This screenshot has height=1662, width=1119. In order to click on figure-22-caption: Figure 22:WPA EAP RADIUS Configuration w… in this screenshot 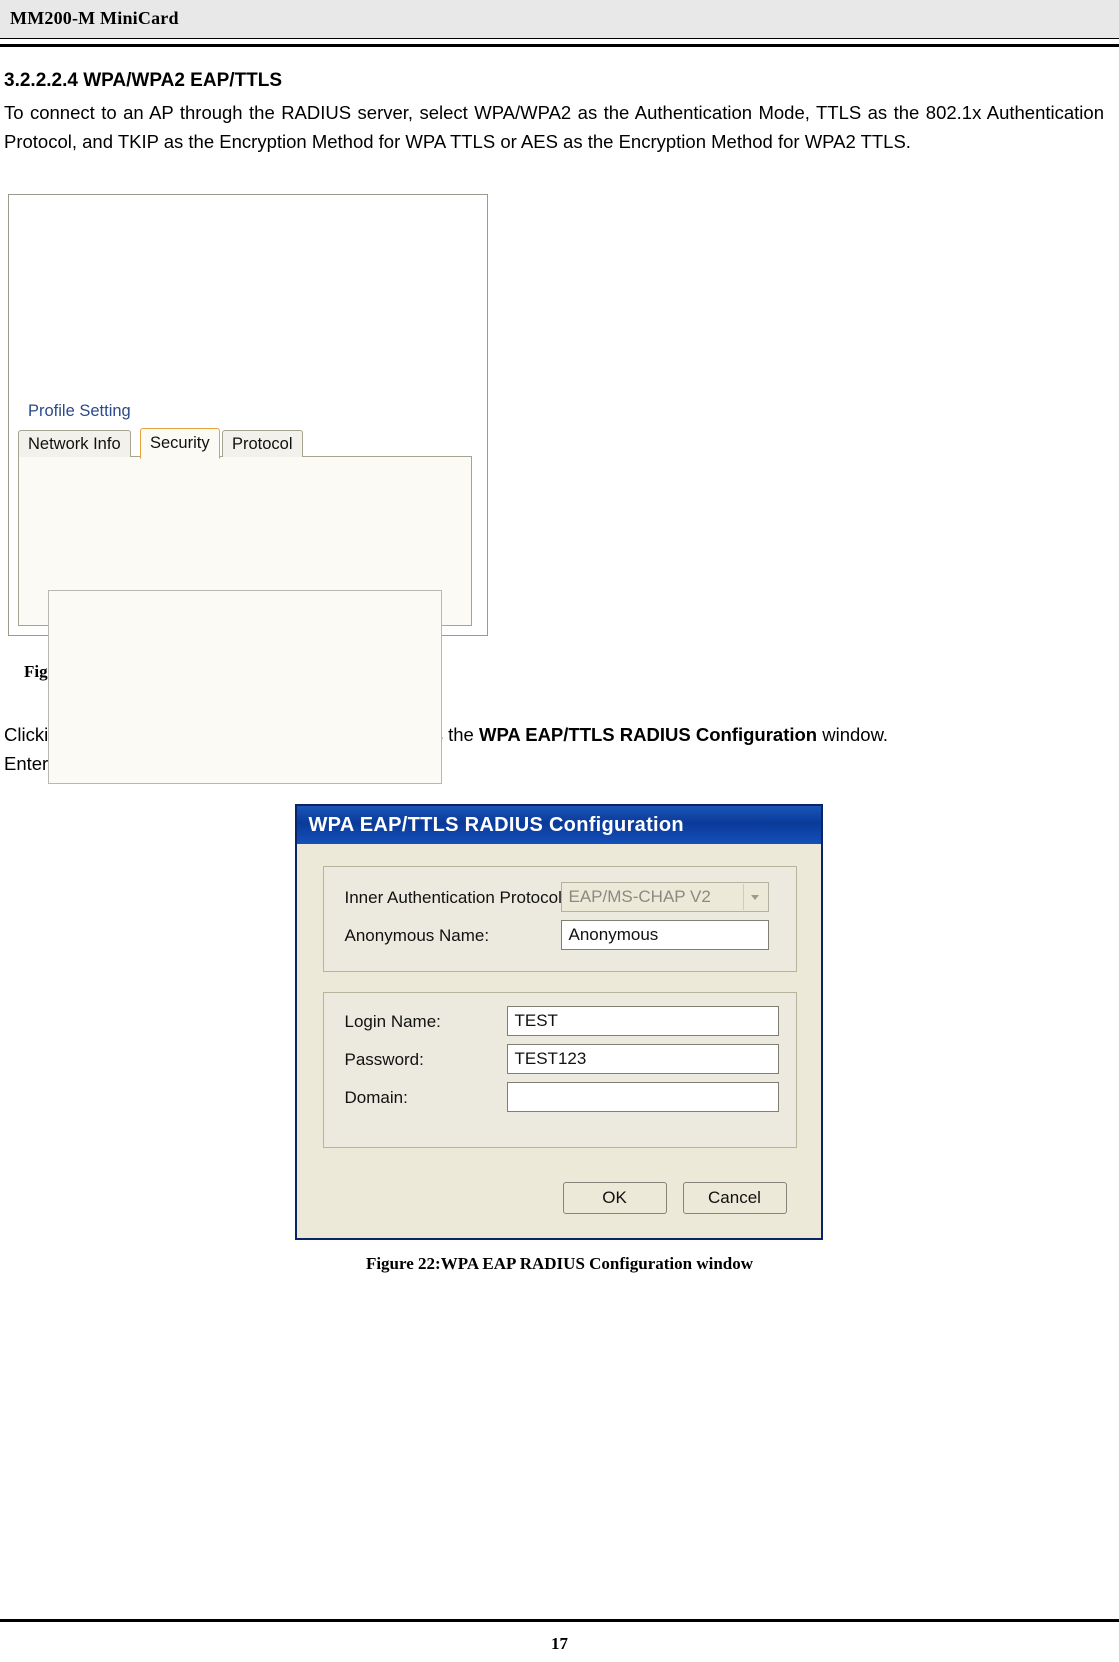, I will do `click(559, 1263)`.